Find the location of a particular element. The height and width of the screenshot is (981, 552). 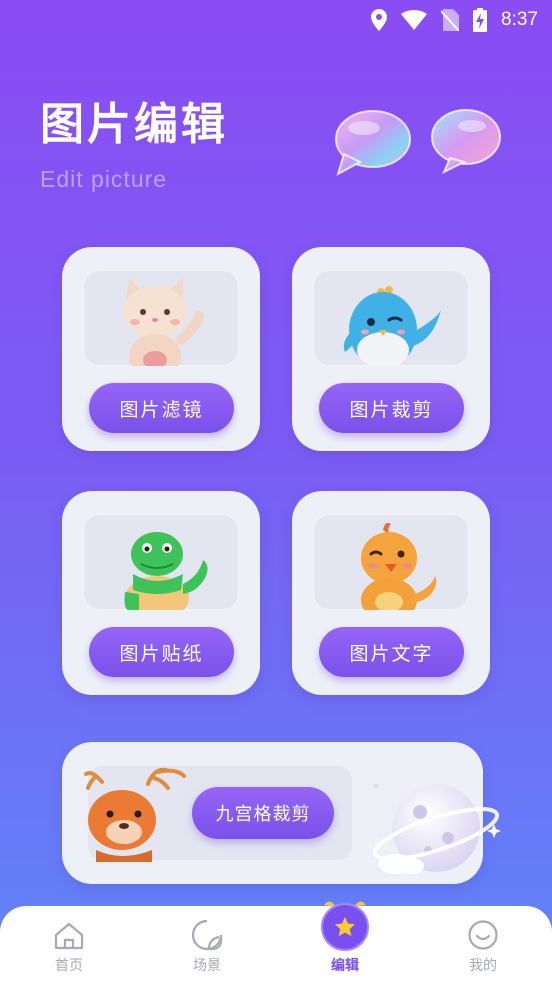

grid-crop-card: 九宫格裁剪 is located at coordinates (281, 813).